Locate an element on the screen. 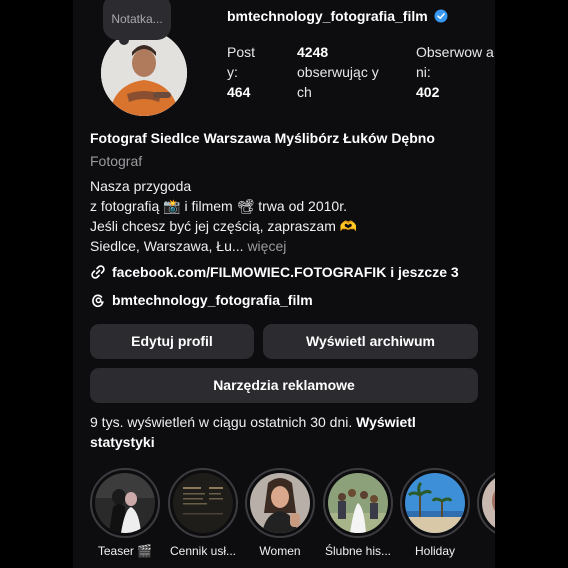 The width and height of the screenshot is (568, 568). highlight-photo-icon is located at coordinates (488, 503).